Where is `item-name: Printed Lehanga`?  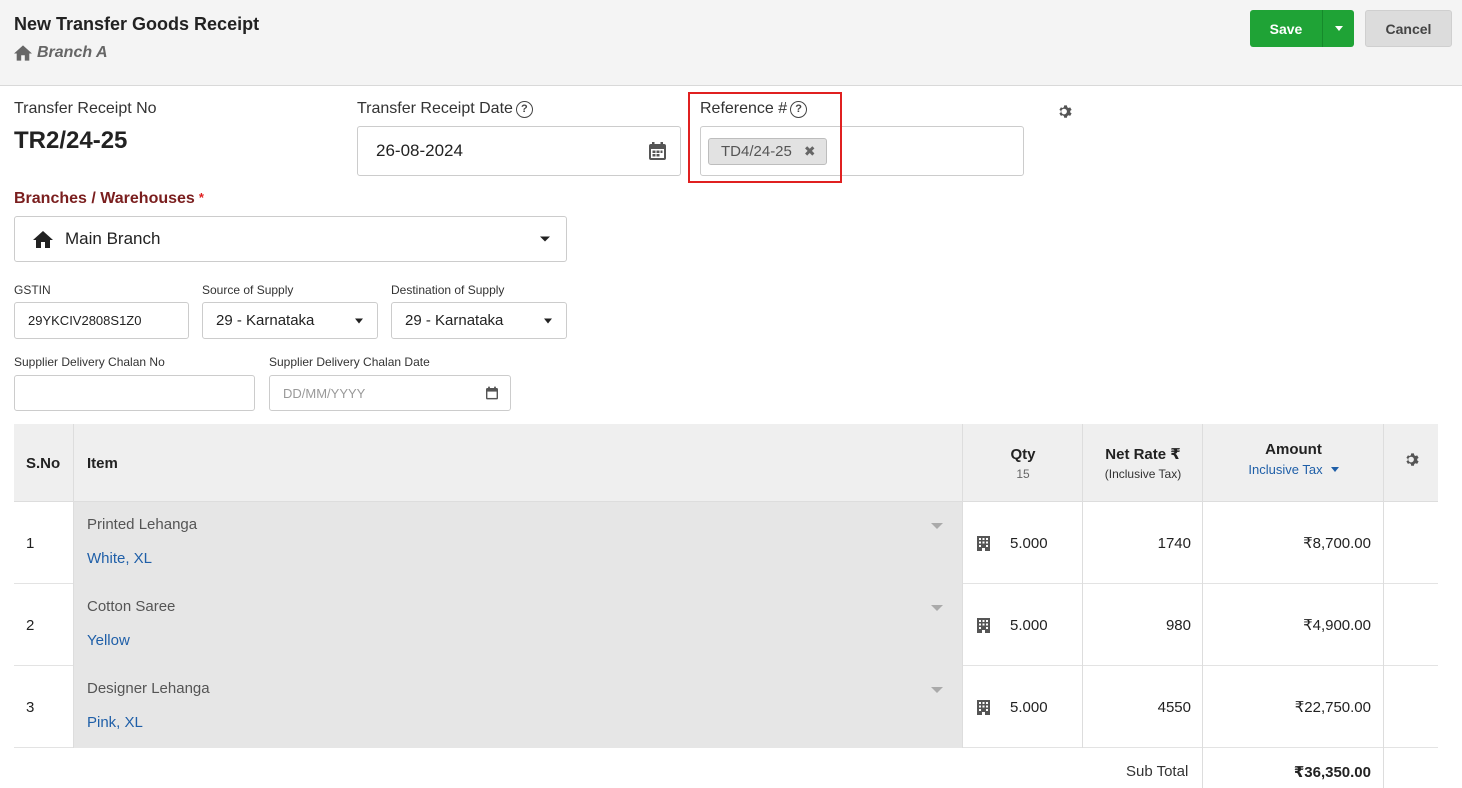 item-name: Printed Lehanga is located at coordinates (142, 524).